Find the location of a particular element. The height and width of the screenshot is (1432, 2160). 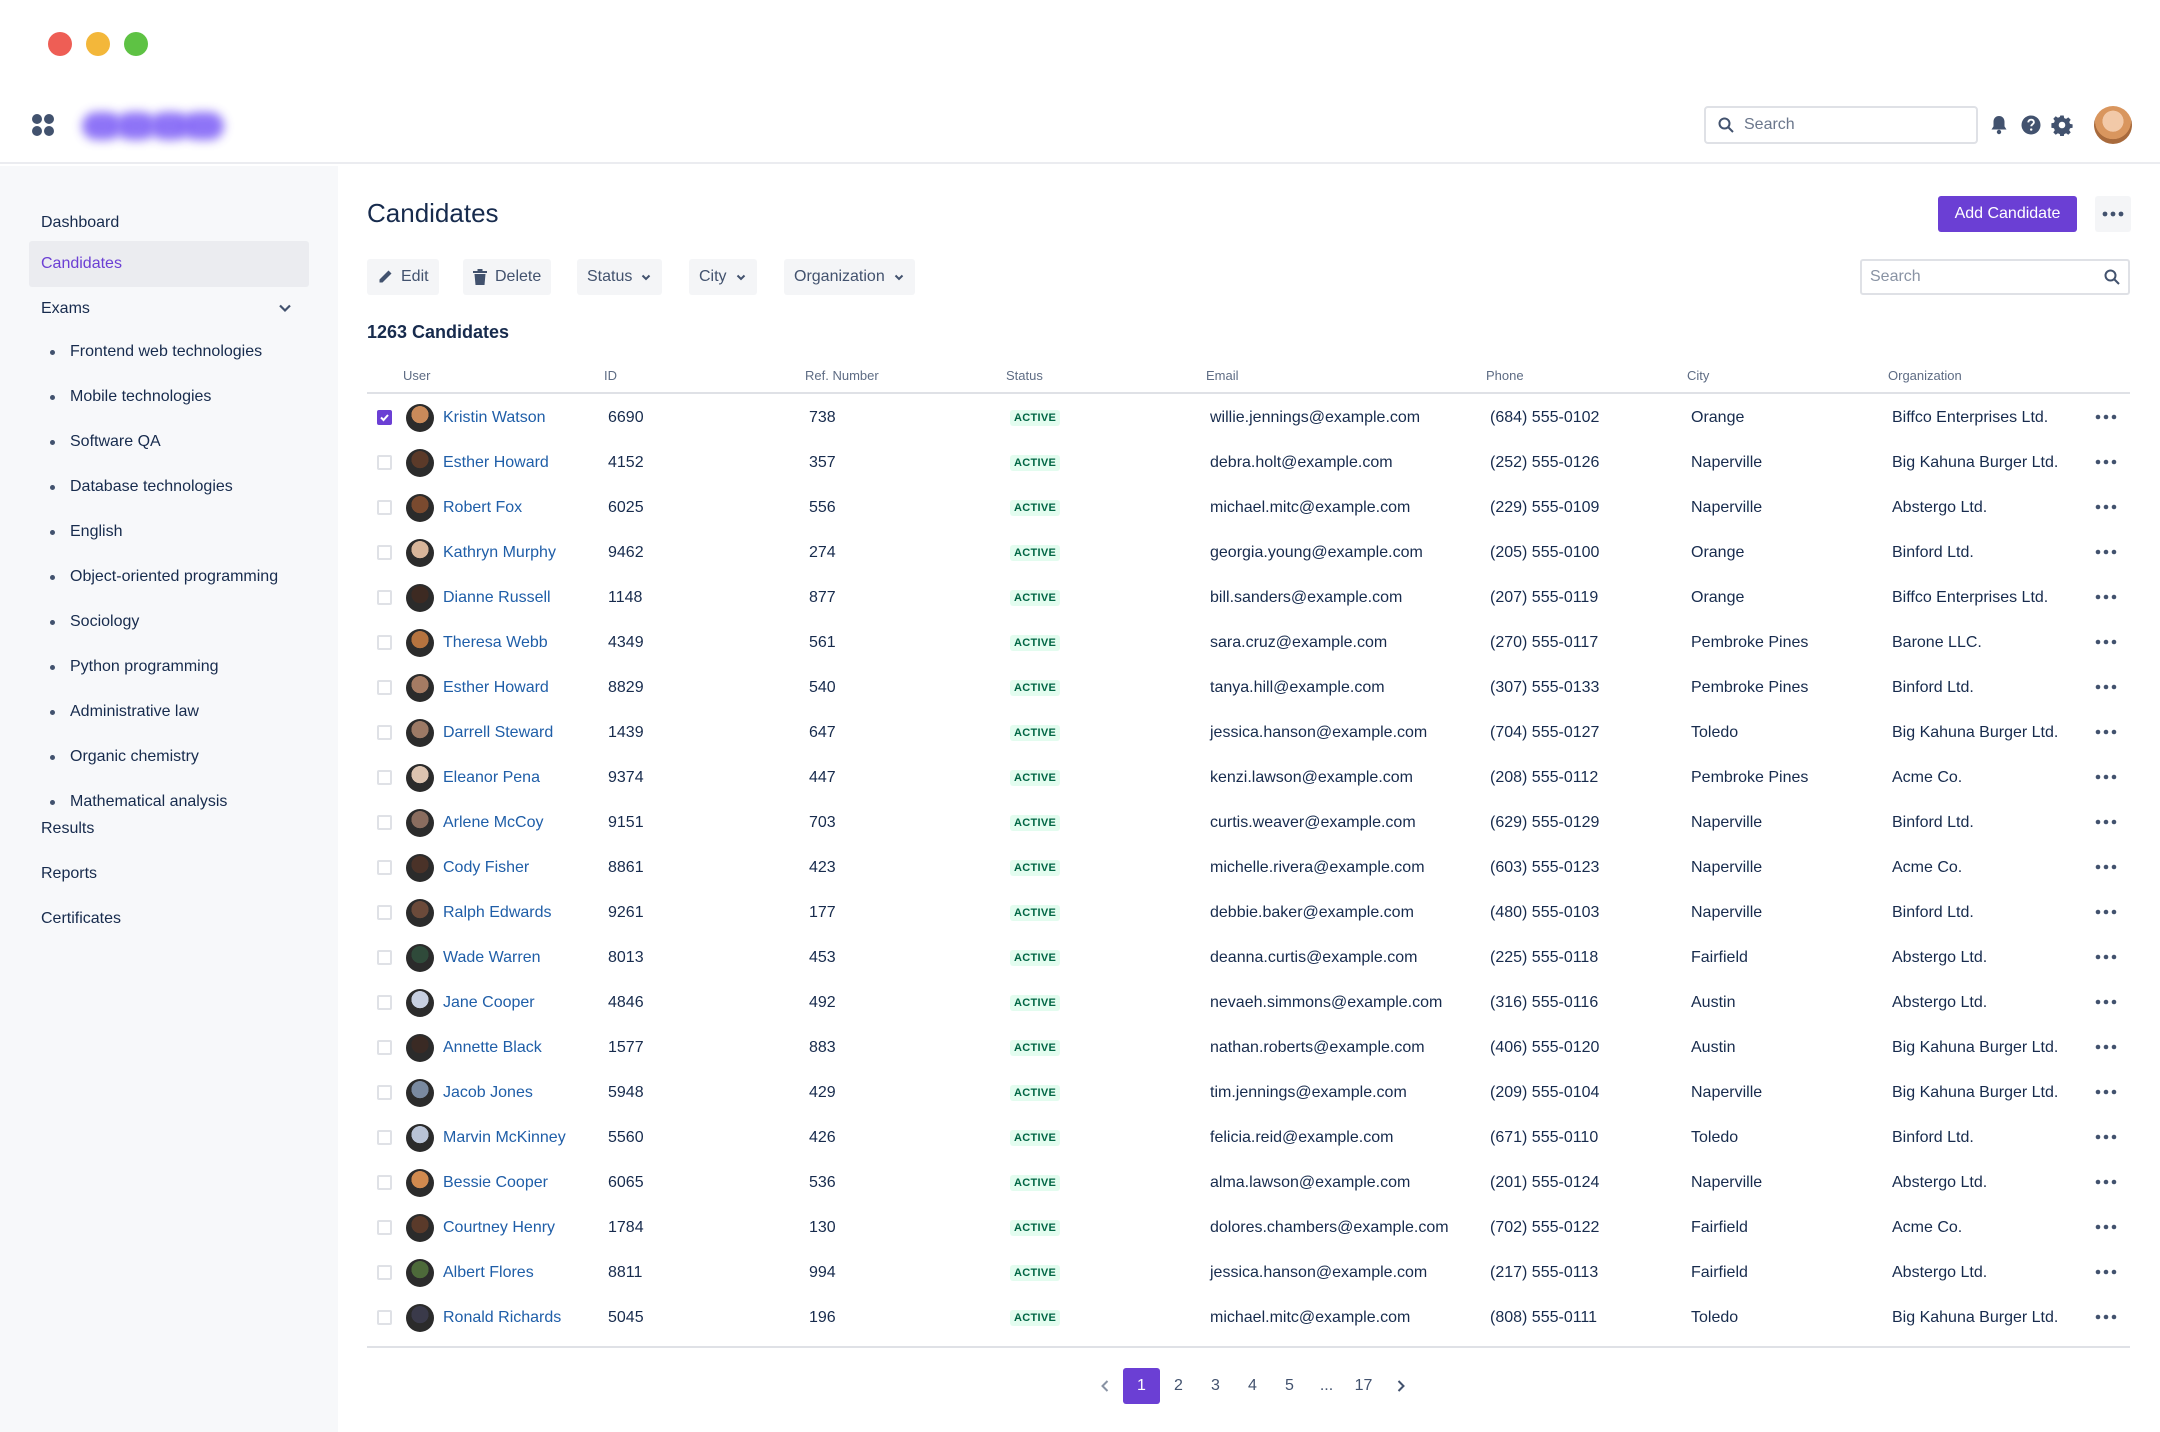

brand-logo is located at coordinates (154, 126).